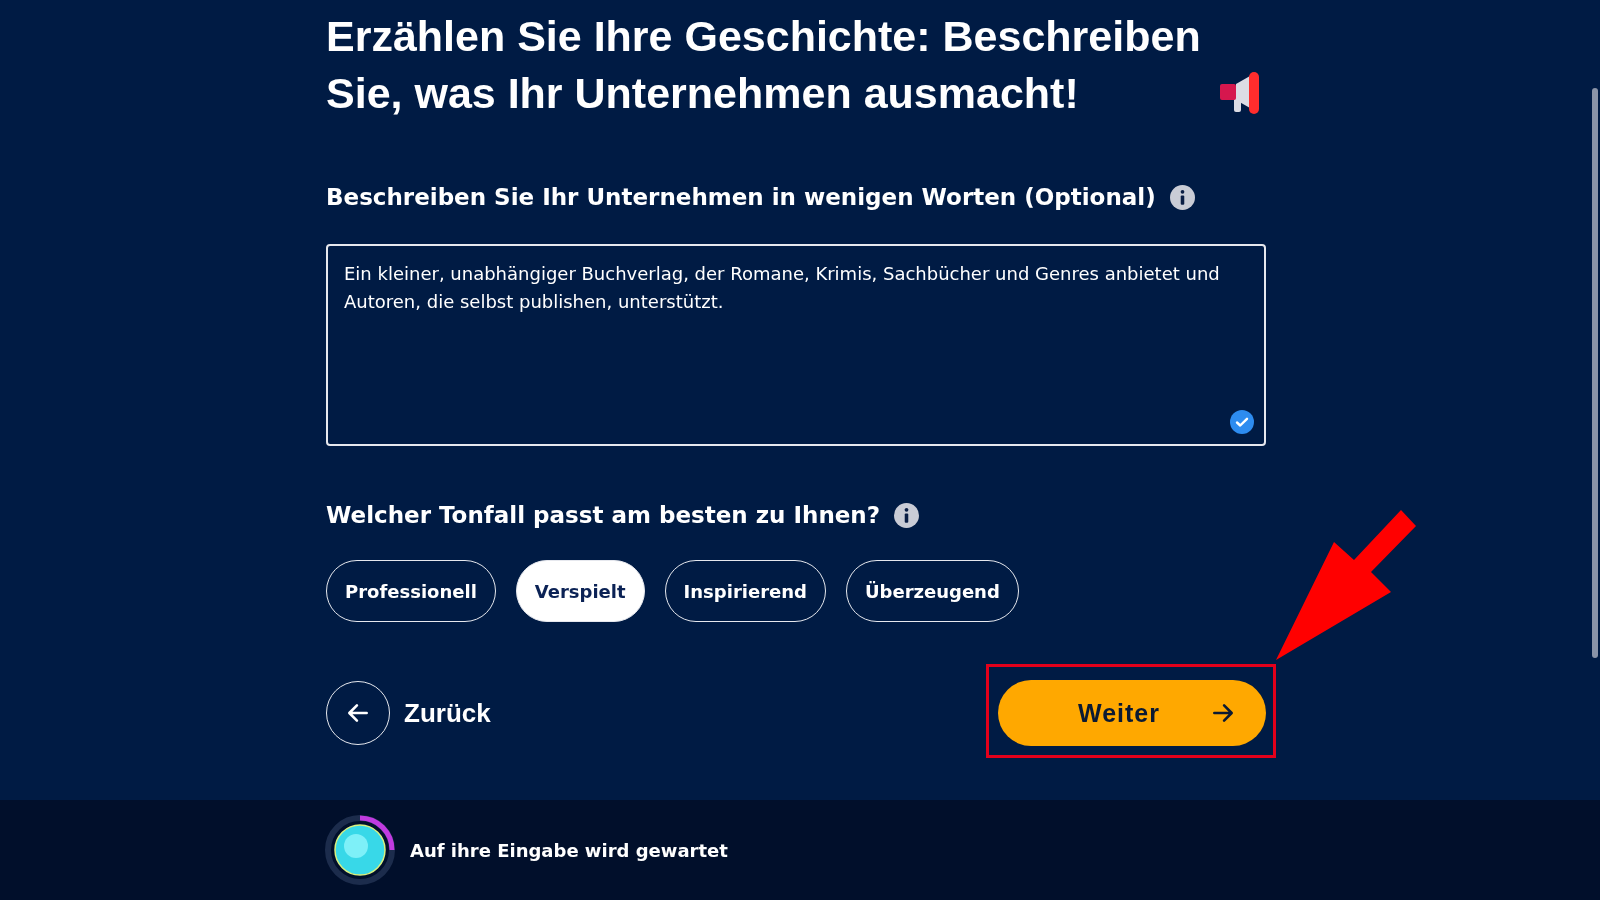  Describe the element at coordinates (1132, 713) in the screenshot. I see `next-button: Weiter` at that location.